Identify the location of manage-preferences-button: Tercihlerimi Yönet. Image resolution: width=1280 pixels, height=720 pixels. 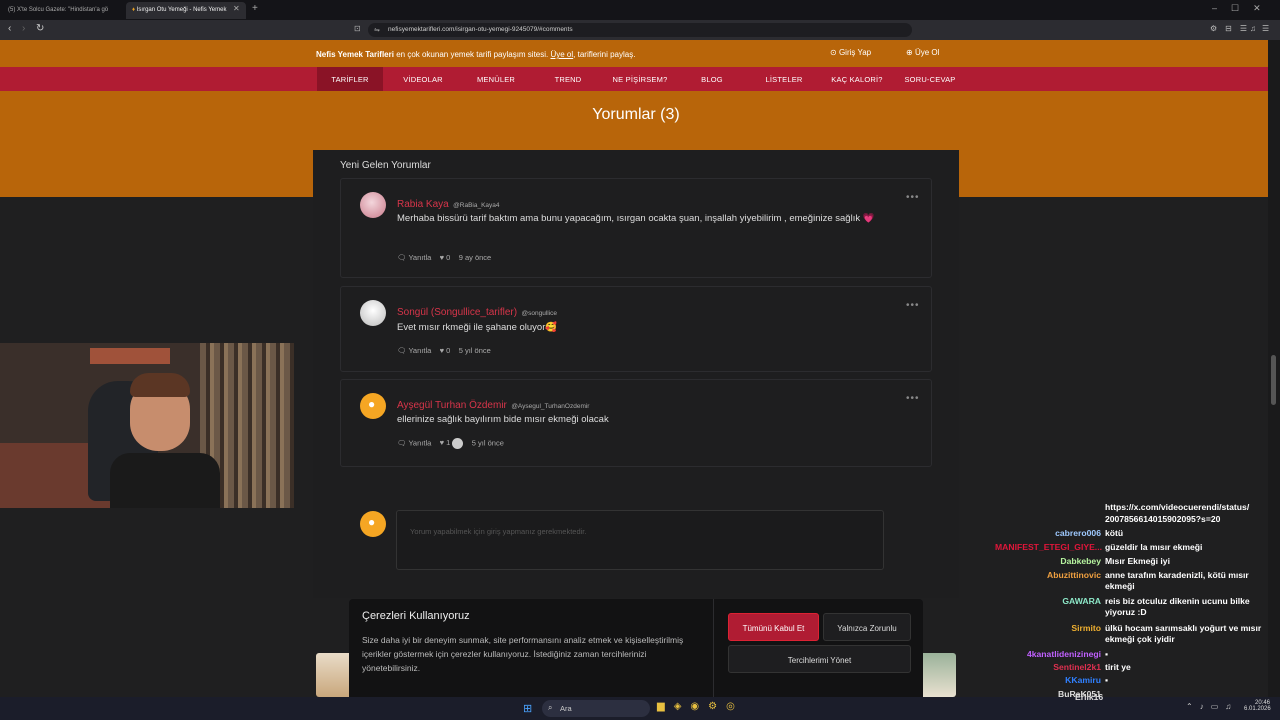
(819, 659).